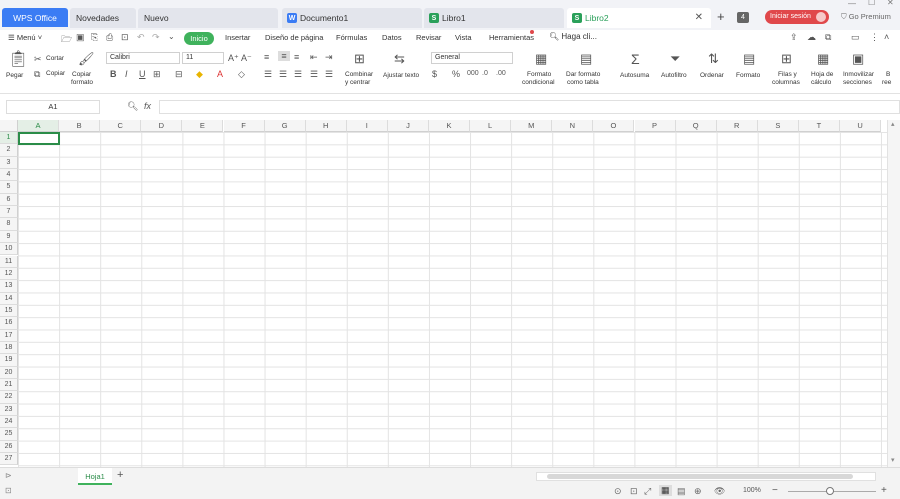  I want to click on column-header: H, so click(326, 126).